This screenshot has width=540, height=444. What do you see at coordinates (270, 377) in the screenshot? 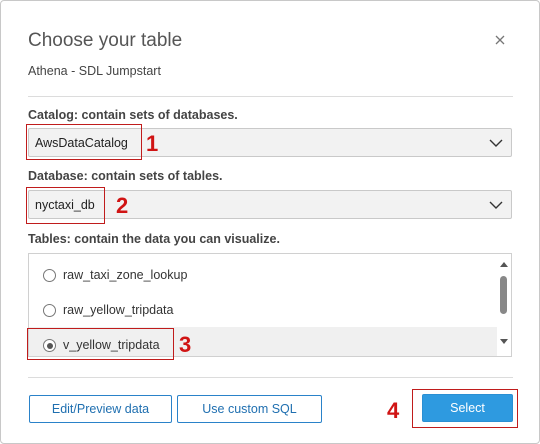
I see `footer-divider` at bounding box center [270, 377].